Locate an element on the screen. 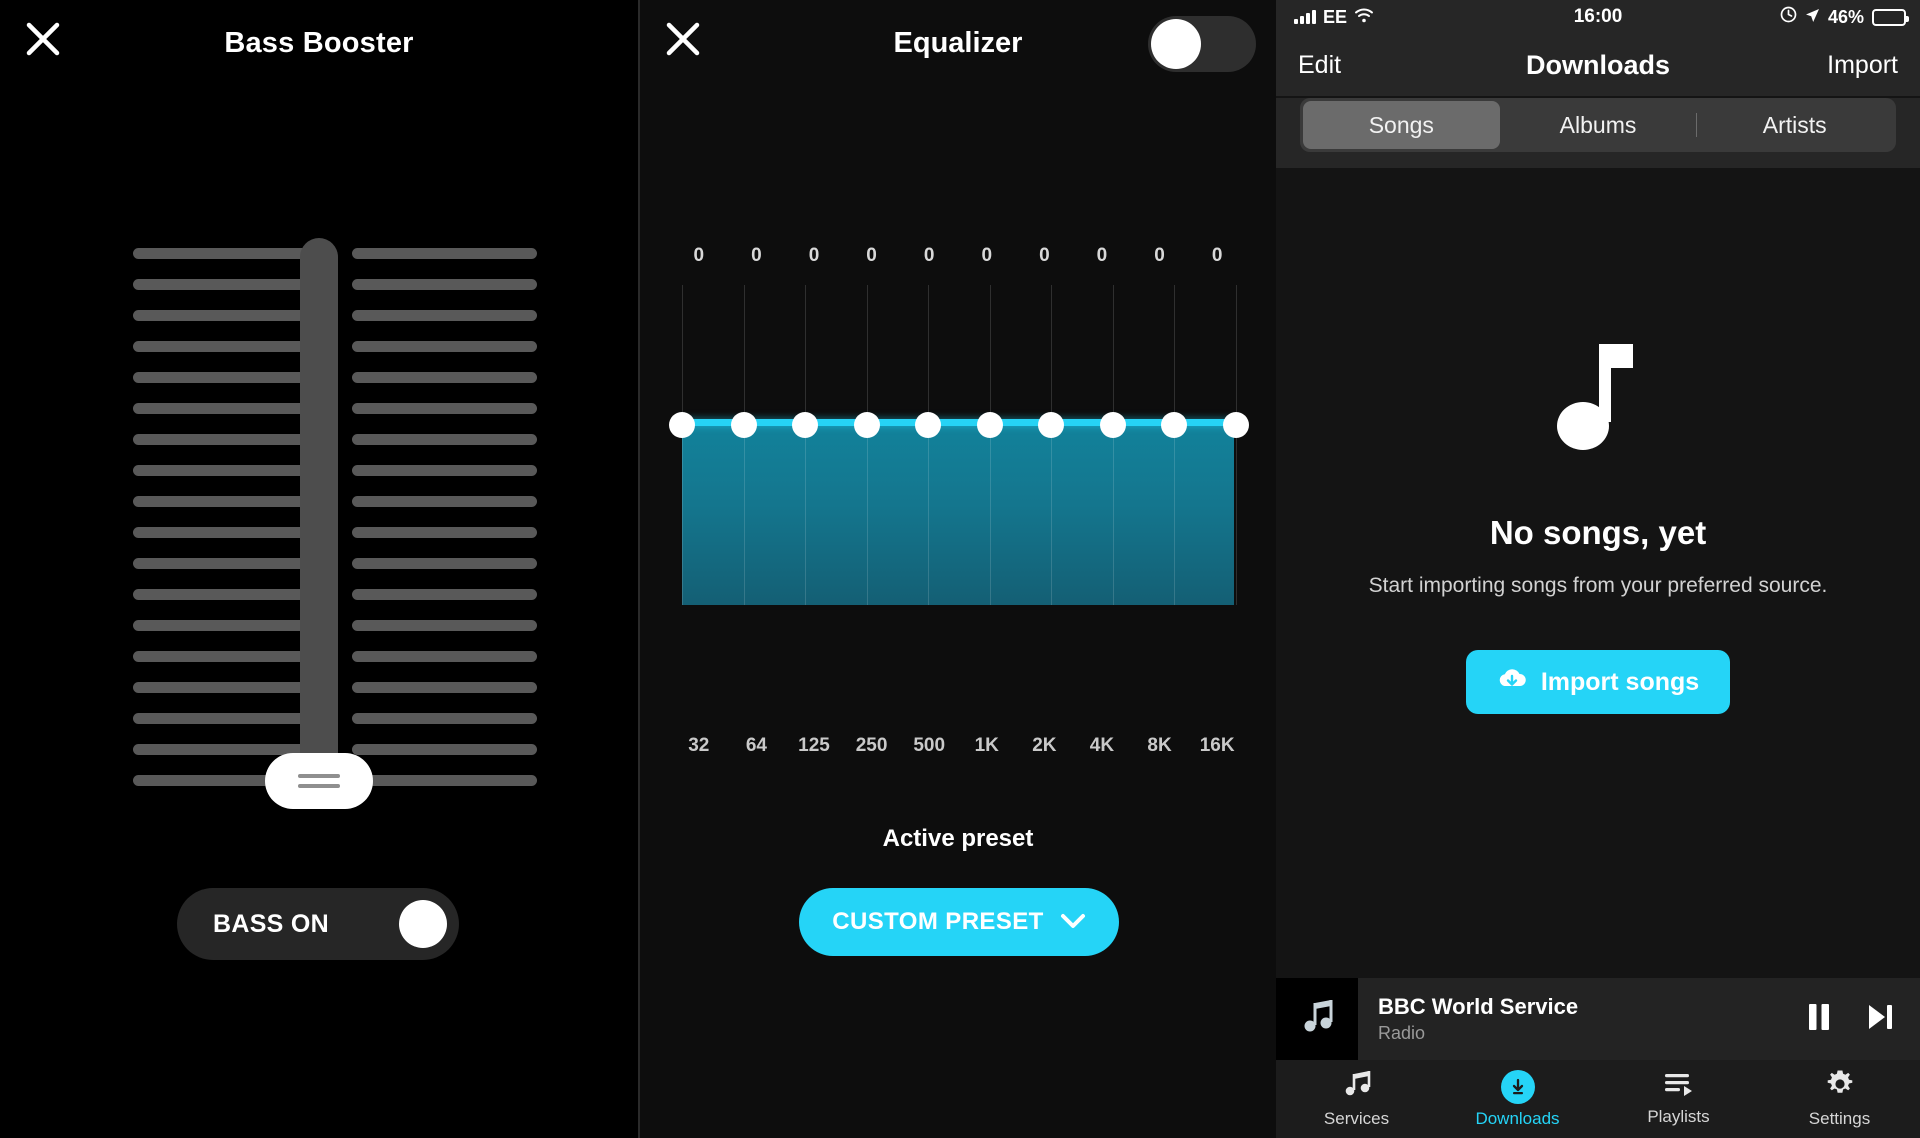  now-playing-bar: BBC World Service Radio is located at coordinates (1598, 1019).